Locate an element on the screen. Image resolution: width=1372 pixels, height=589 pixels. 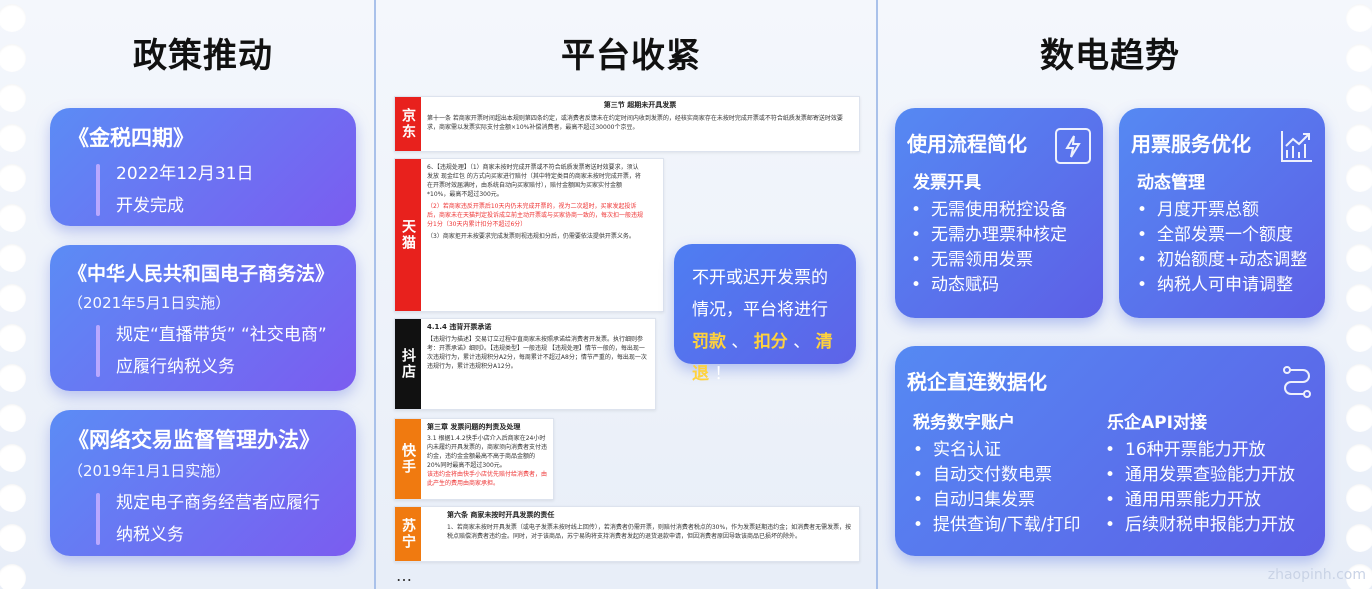
policy-card-body: 规定“直播带货” “社交电商” 应履行纳税义务 is located at coordinates (203, 351).